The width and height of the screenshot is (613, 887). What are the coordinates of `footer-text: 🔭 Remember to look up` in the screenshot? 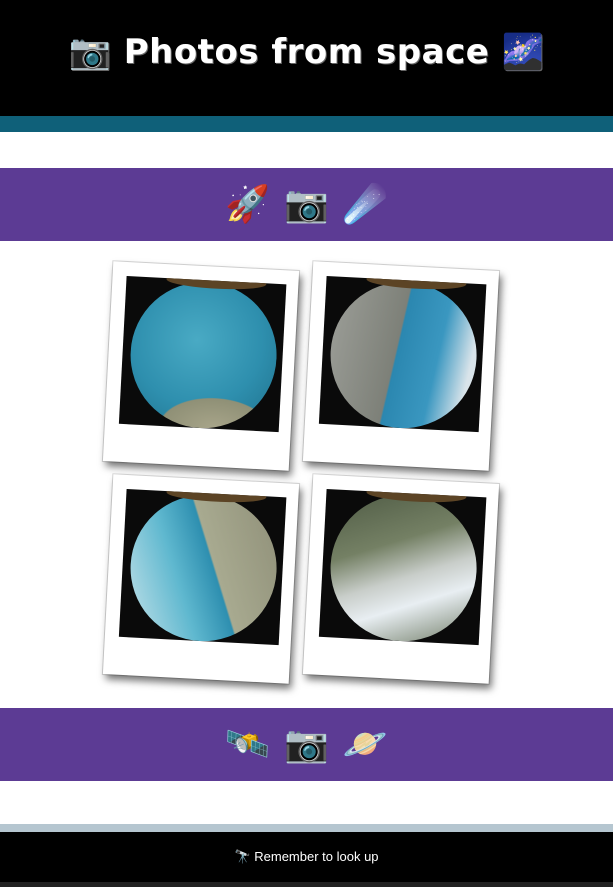 It's located at (306, 856).